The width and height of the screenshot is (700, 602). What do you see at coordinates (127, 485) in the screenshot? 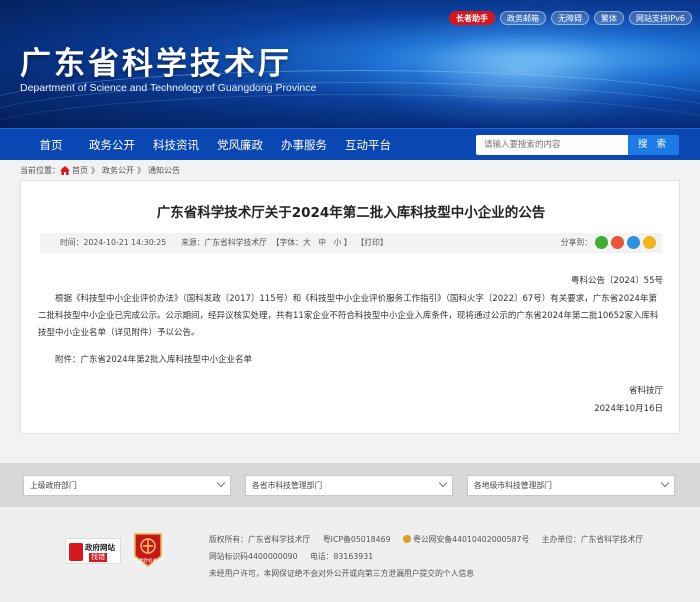
I see `select-superior-gov: 上级政府部门` at bounding box center [127, 485].